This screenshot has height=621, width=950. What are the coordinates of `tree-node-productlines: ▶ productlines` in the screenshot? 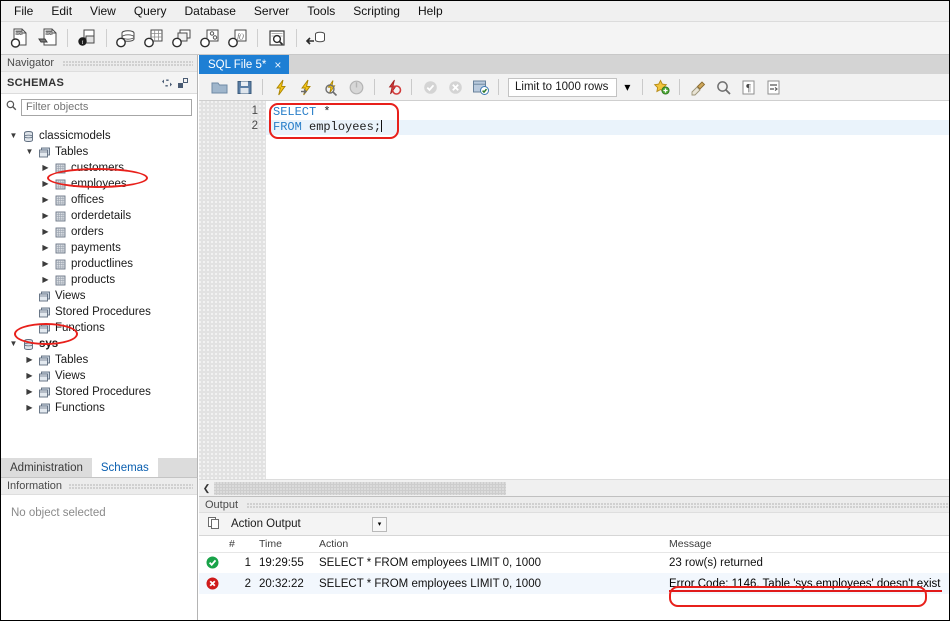 It's located at (99, 264).